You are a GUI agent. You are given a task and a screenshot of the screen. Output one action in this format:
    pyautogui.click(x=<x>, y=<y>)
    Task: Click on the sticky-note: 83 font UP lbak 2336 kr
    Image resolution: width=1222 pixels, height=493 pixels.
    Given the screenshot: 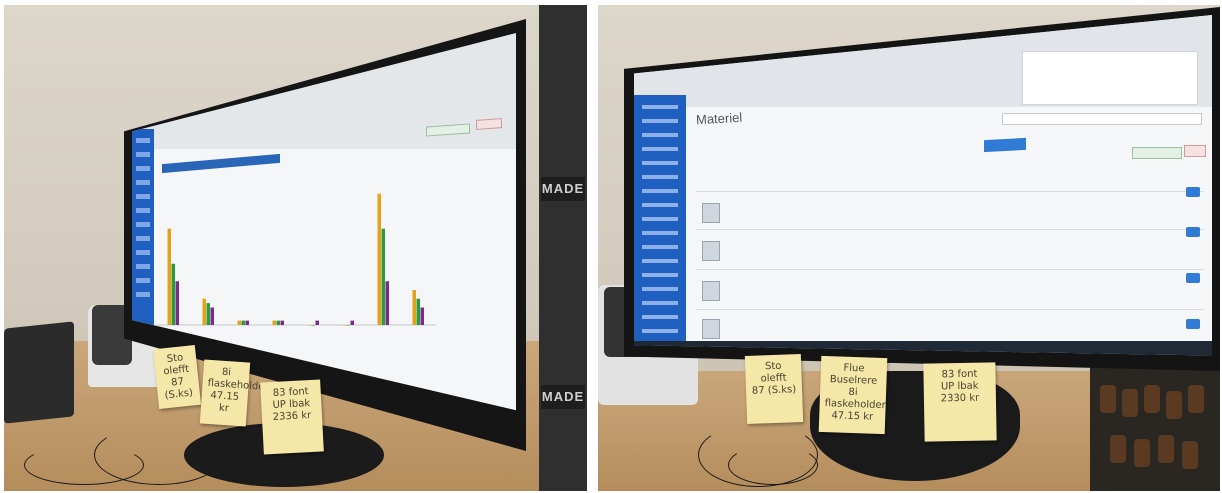 What is the action you would take?
    pyautogui.click(x=292, y=417)
    